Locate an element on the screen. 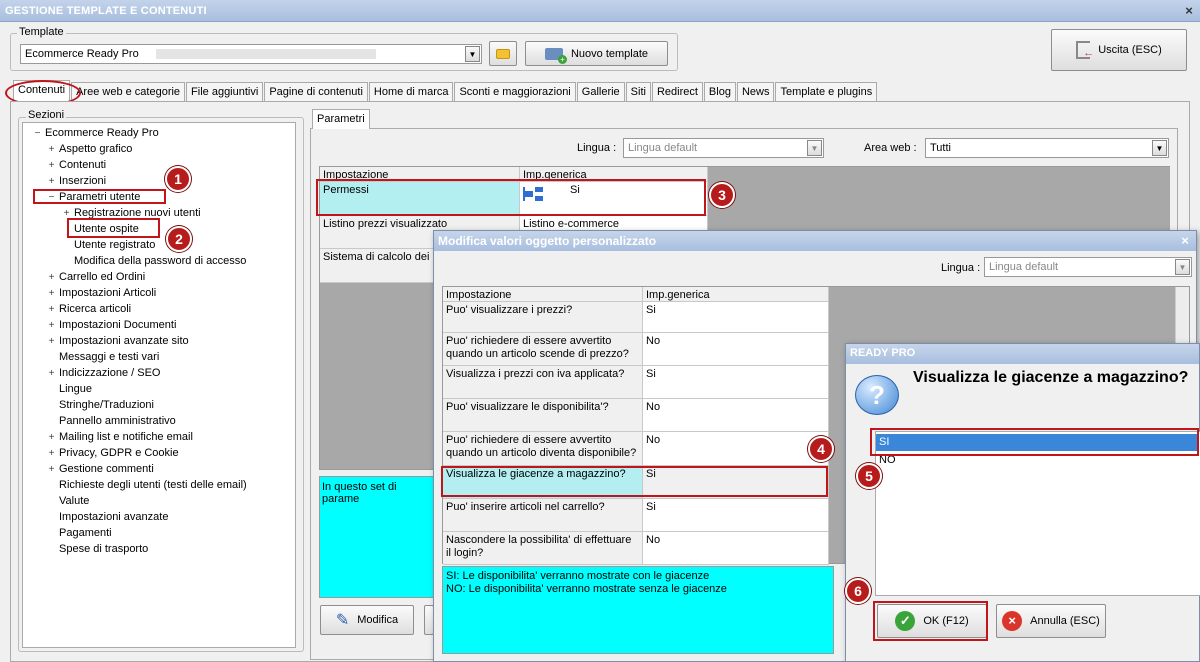 This screenshot has height=662, width=1200. tab-file-aggiuntivi: File aggiuntivi is located at coordinates (225, 92).